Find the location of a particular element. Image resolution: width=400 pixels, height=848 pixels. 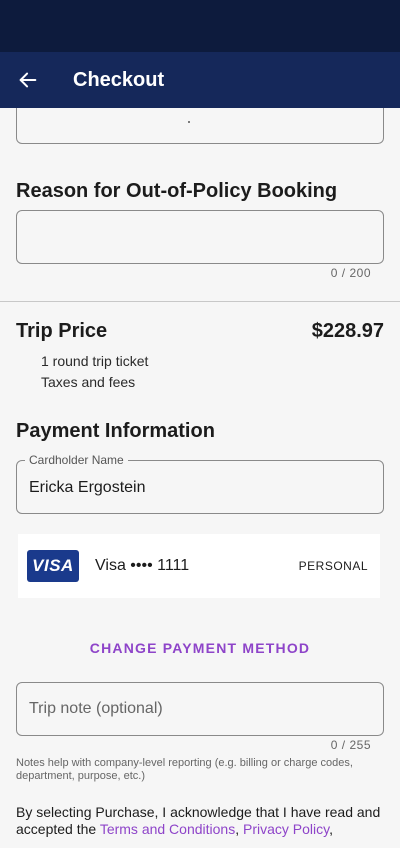

card-label: Visa •••• 1111 is located at coordinates (142, 565).